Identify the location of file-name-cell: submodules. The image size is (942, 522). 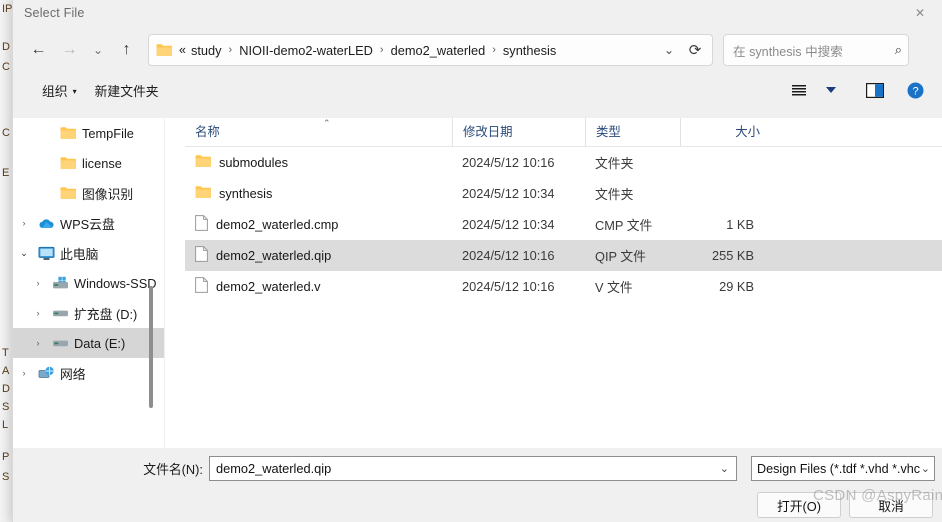
(318, 162).